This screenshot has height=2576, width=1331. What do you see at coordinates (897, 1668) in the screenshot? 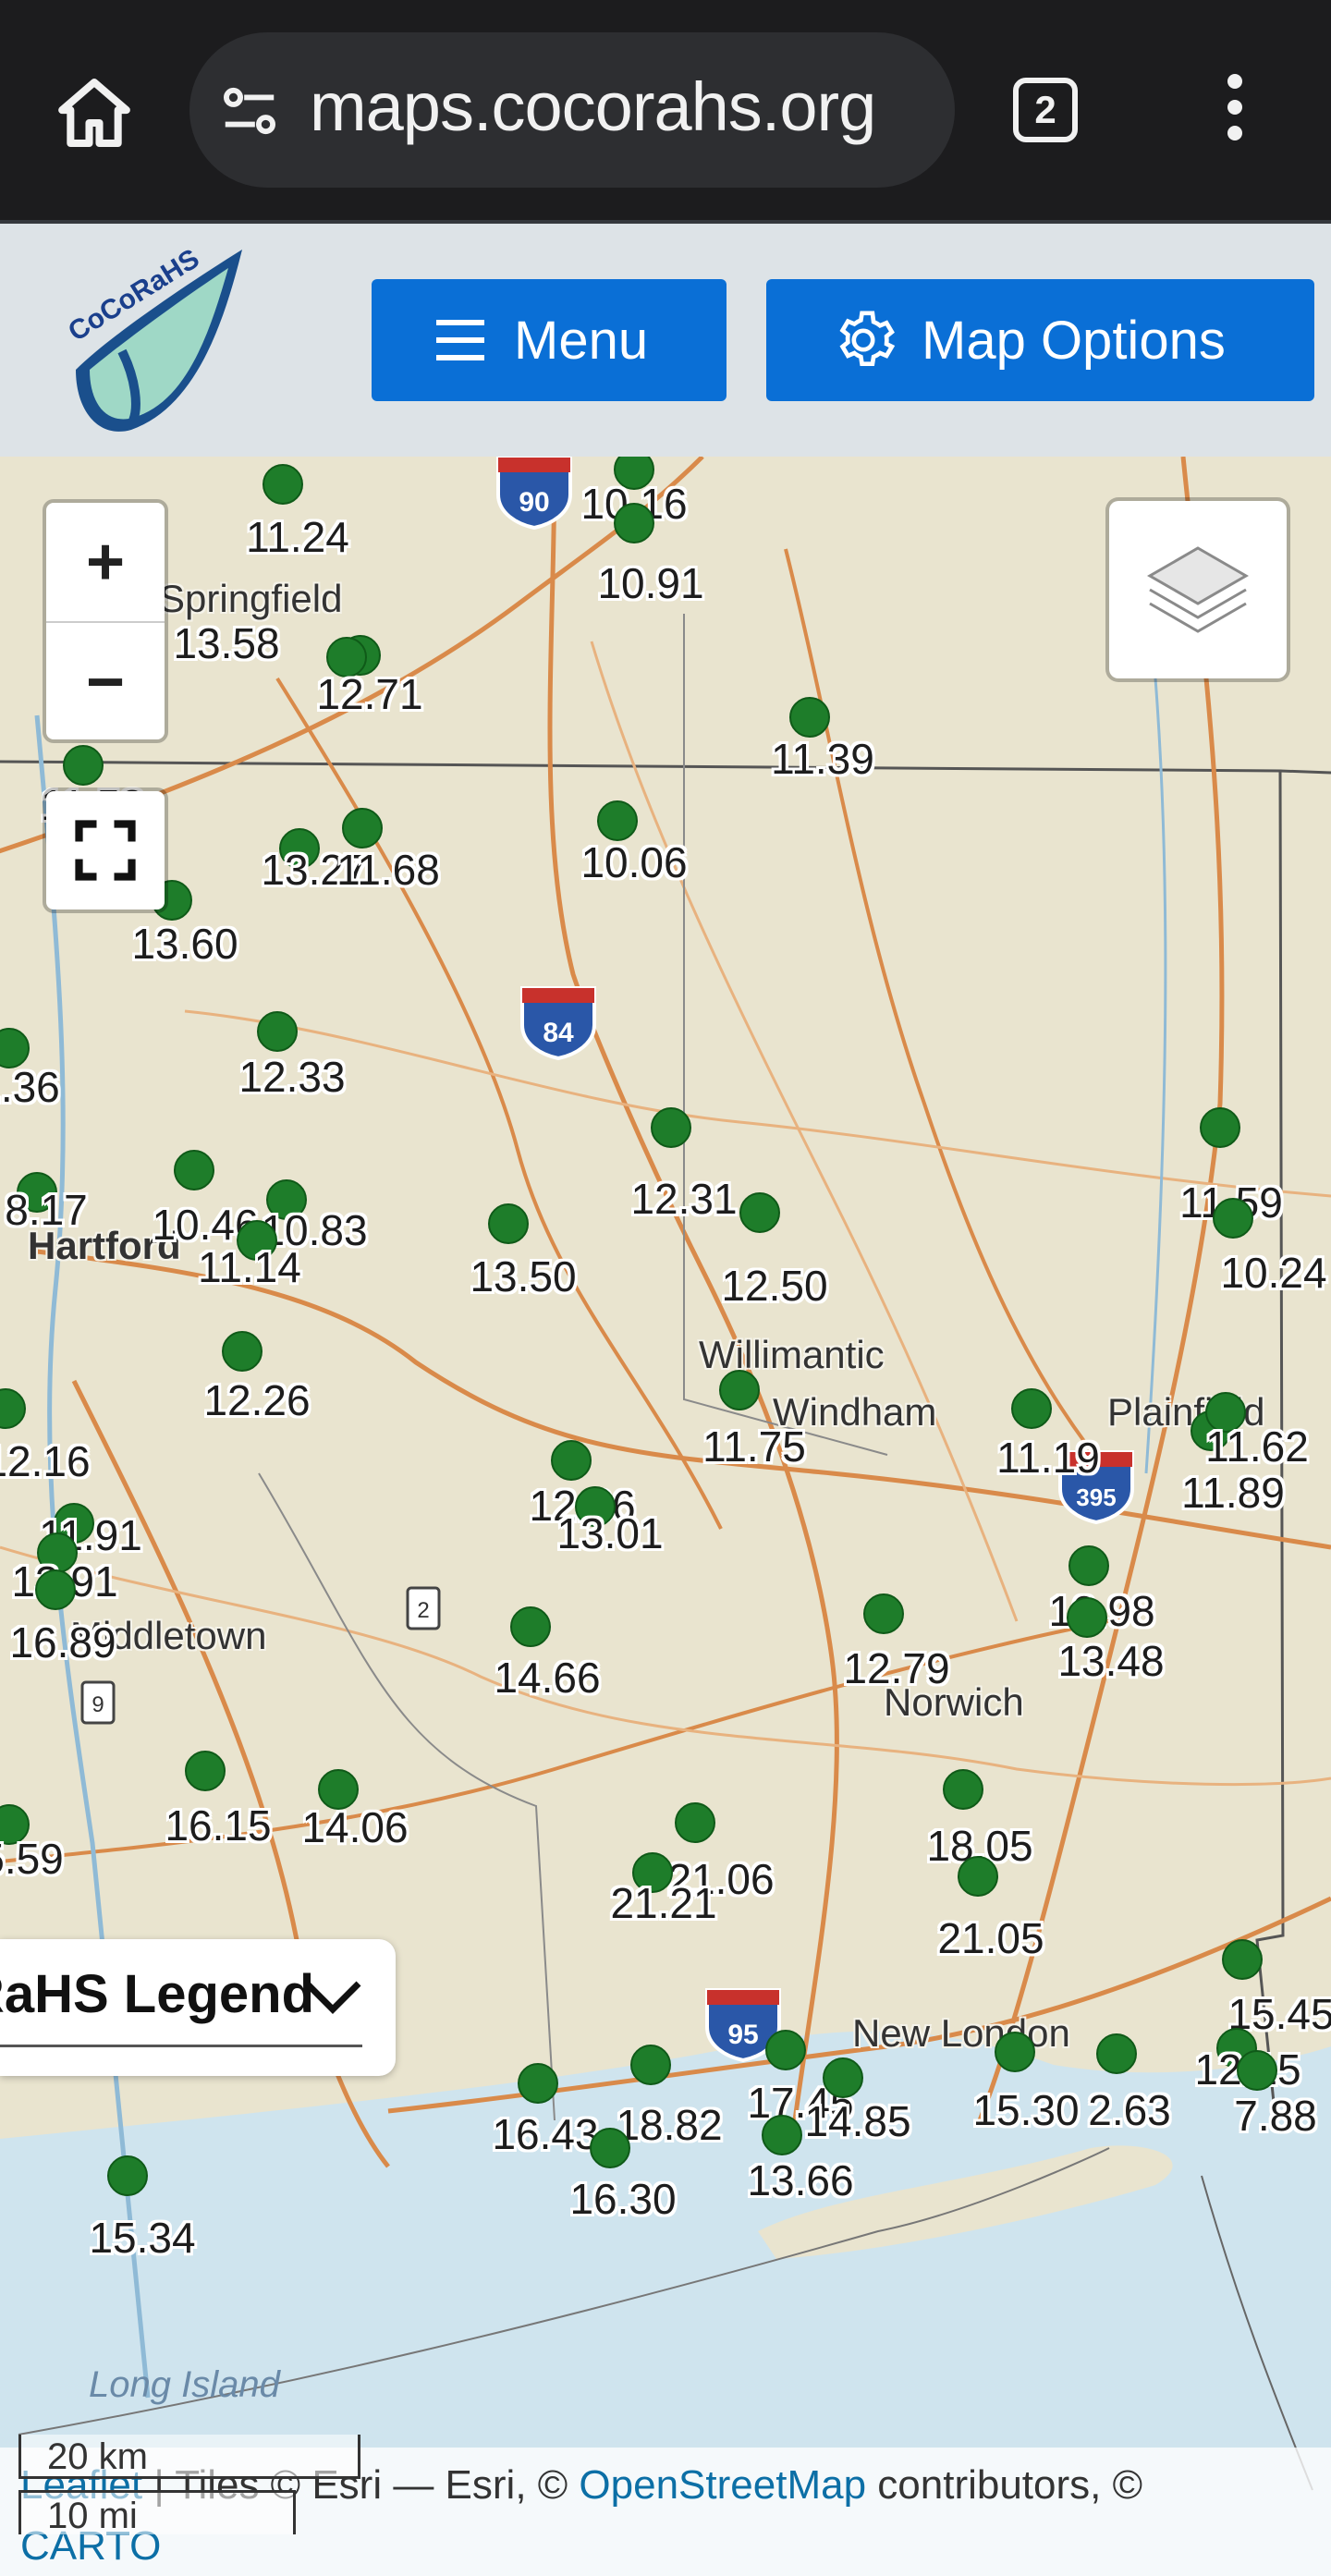
I see `station-precip-label: 12.79` at bounding box center [897, 1668].